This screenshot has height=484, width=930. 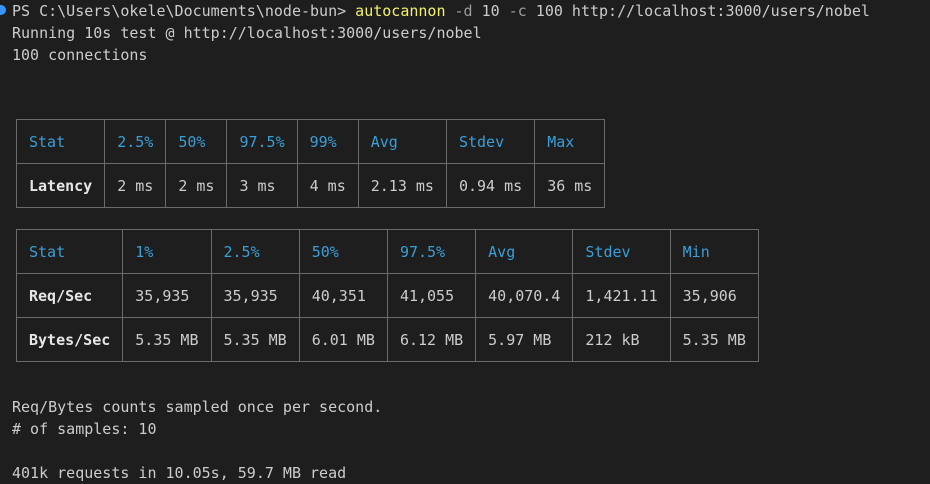 I want to click on table-cell: 5.97 MB, so click(x=524, y=339).